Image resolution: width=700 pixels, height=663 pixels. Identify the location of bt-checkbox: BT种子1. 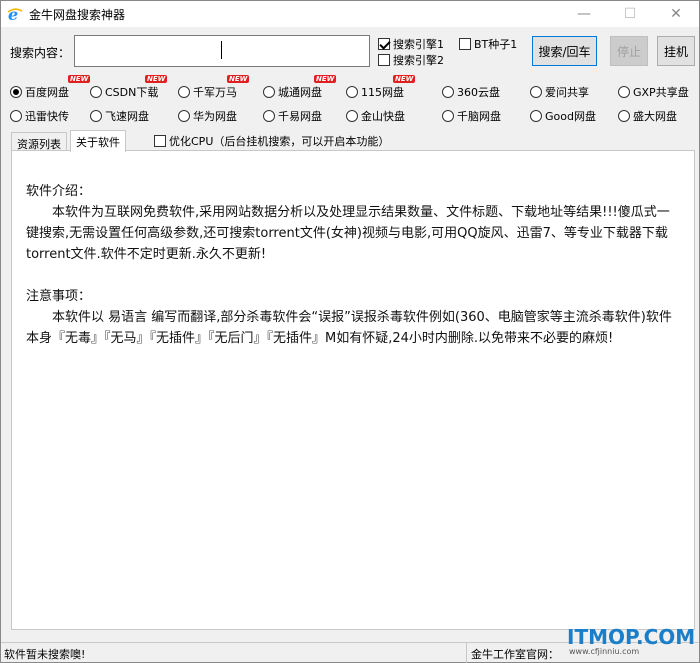
(488, 44).